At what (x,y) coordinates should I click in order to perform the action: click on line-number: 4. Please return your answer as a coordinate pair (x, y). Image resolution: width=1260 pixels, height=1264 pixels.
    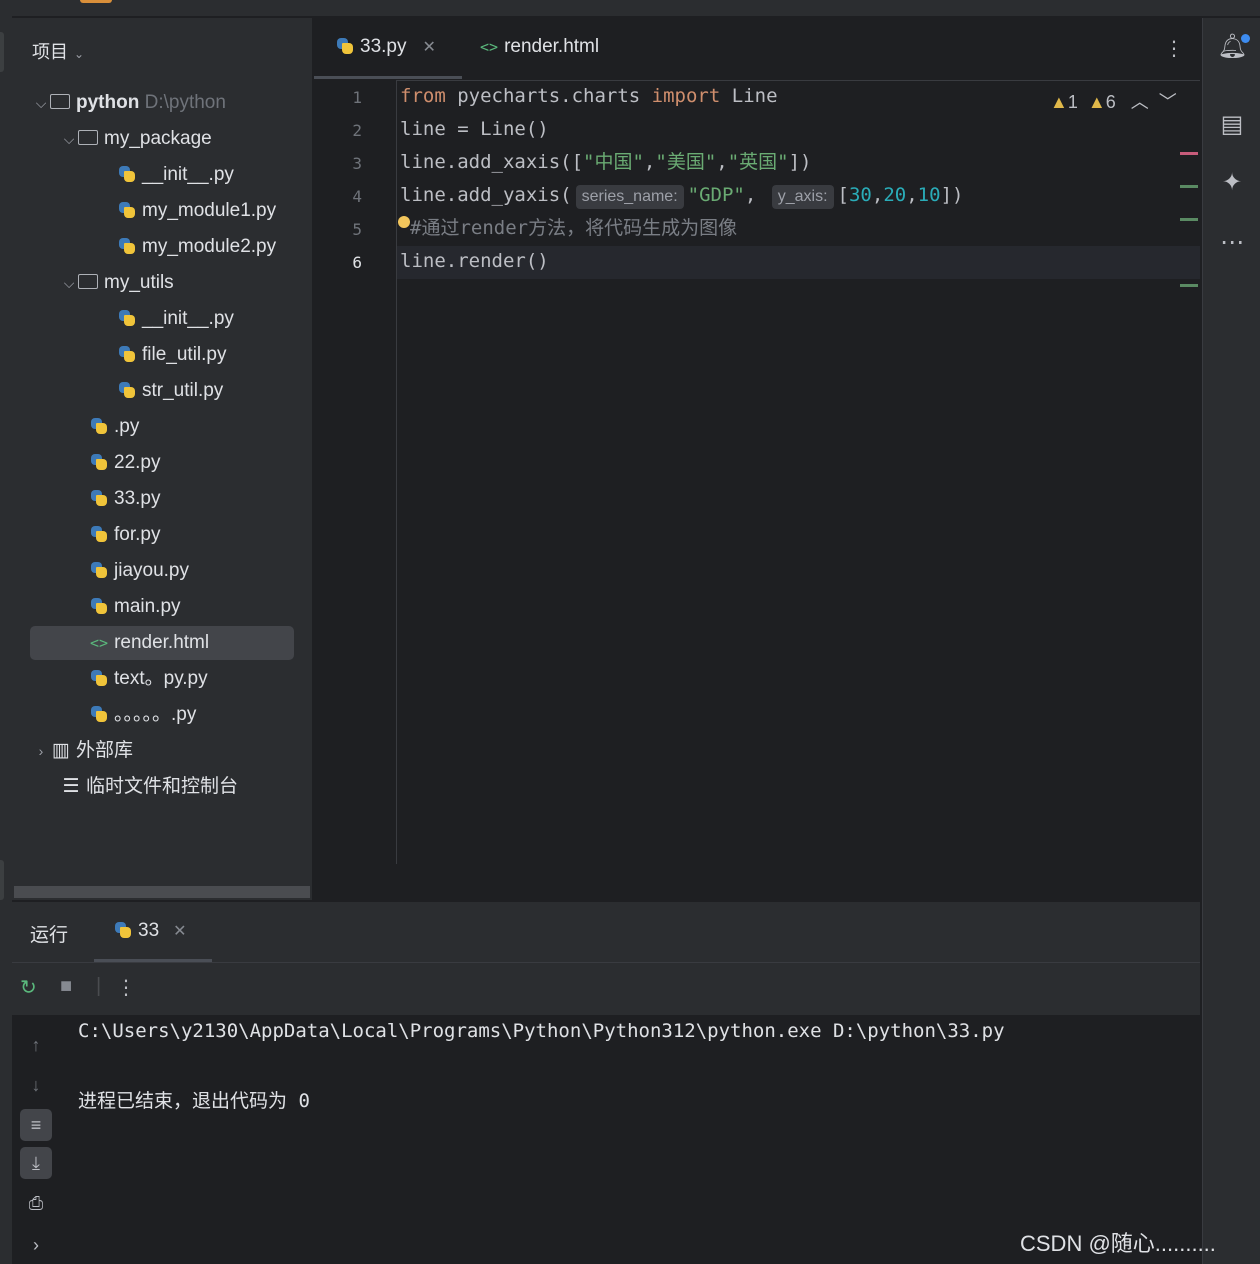
    Looking at the image, I should click on (357, 196).